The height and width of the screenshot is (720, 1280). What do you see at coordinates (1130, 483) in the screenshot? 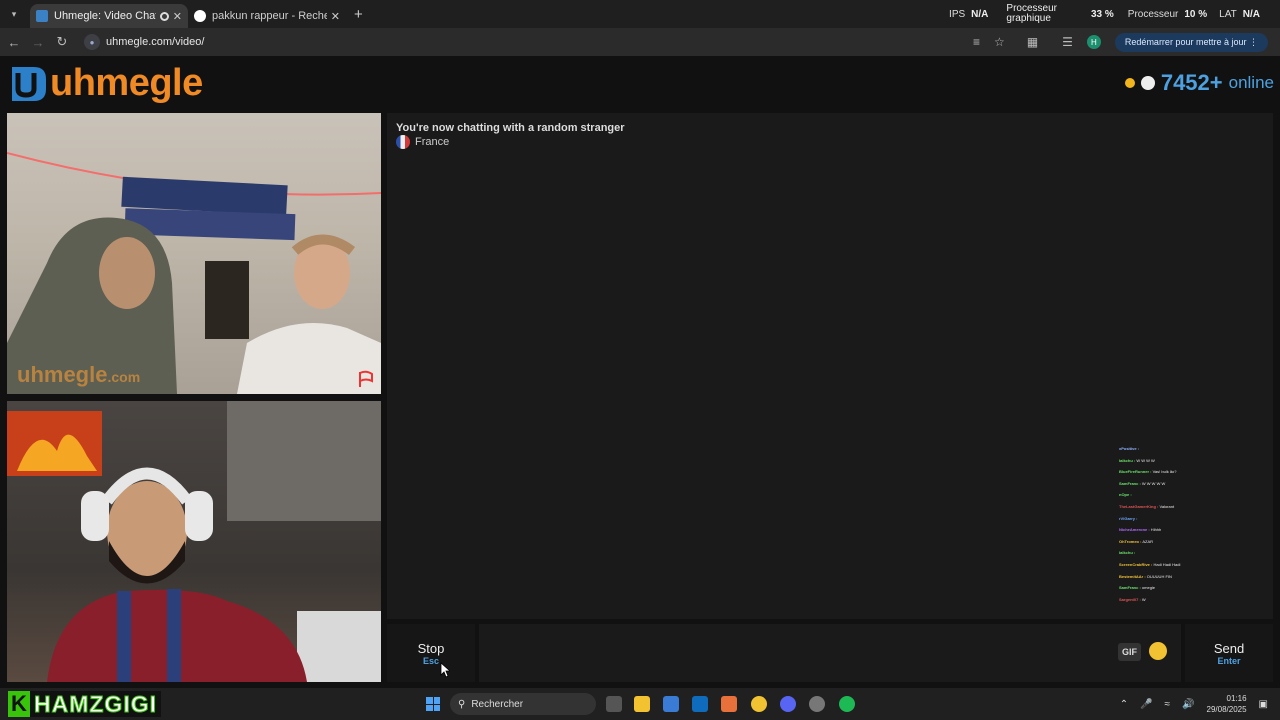
I see `overlay-chat-user: SamFranc :` at bounding box center [1130, 483].